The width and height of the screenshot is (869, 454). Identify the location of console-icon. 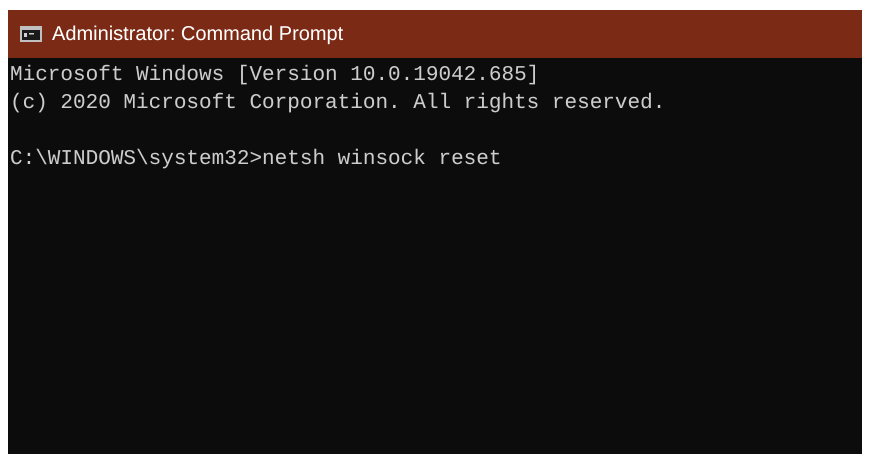
(31, 34).